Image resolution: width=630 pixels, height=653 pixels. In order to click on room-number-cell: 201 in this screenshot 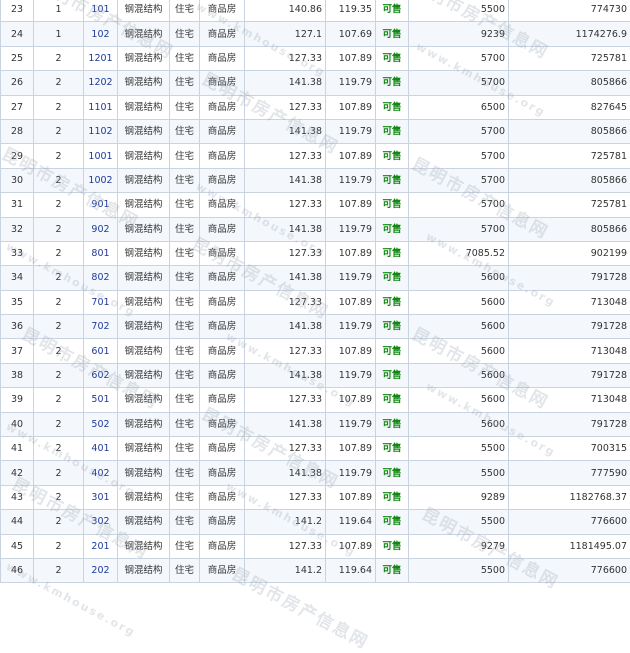, I will do `click(101, 546)`.